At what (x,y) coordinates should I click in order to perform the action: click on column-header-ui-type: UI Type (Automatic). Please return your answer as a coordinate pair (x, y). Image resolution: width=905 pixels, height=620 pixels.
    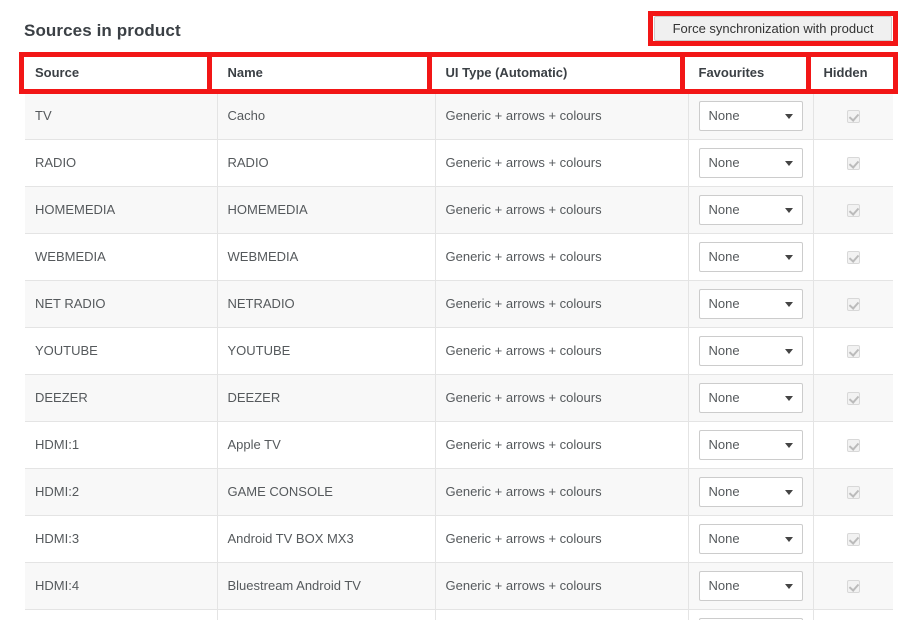
    Looking at the image, I should click on (561, 73).